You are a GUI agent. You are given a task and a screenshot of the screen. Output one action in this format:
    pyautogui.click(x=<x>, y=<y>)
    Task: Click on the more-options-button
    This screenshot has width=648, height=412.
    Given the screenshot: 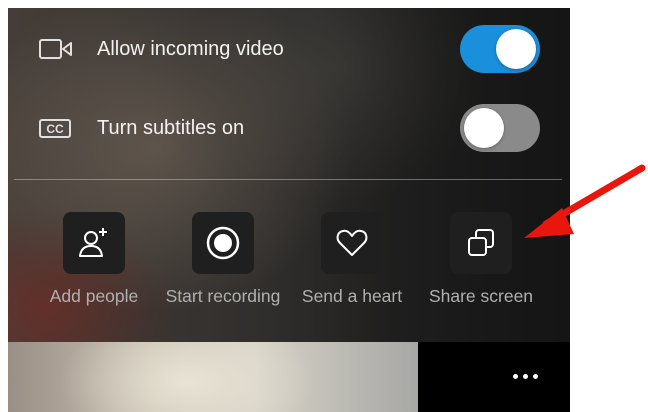 What is the action you would take?
    pyautogui.click(x=525, y=376)
    